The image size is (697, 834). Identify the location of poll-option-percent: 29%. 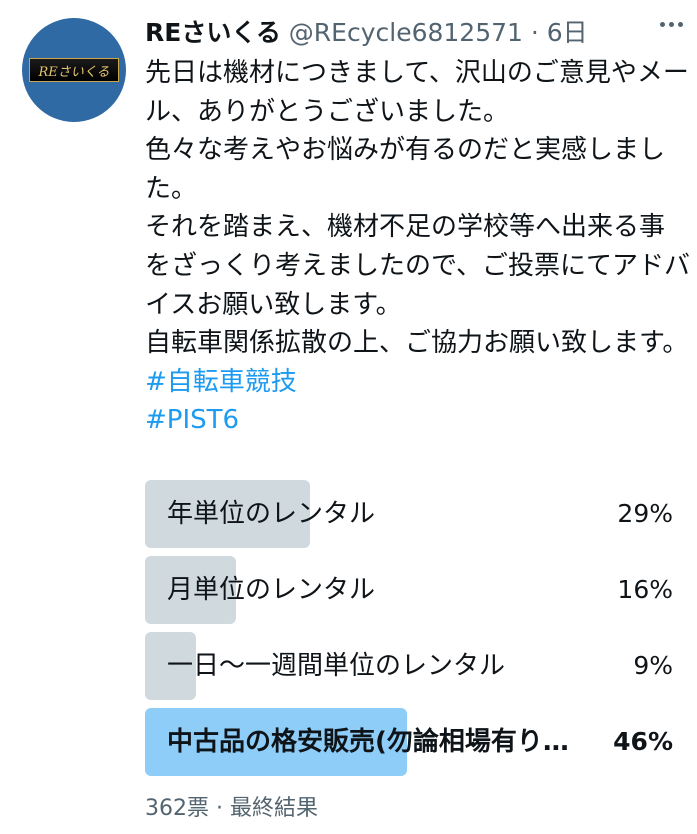
(645, 513).